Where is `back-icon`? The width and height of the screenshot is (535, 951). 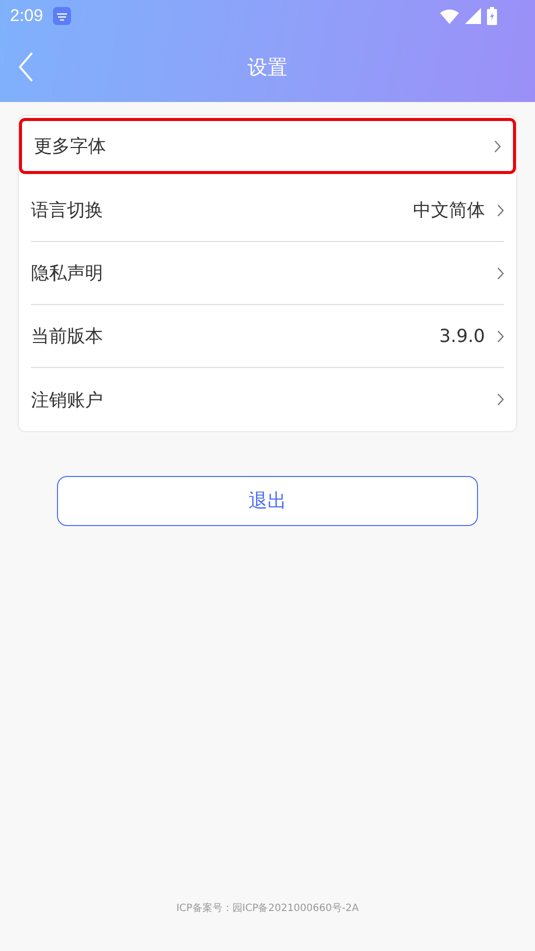 back-icon is located at coordinates (26, 67).